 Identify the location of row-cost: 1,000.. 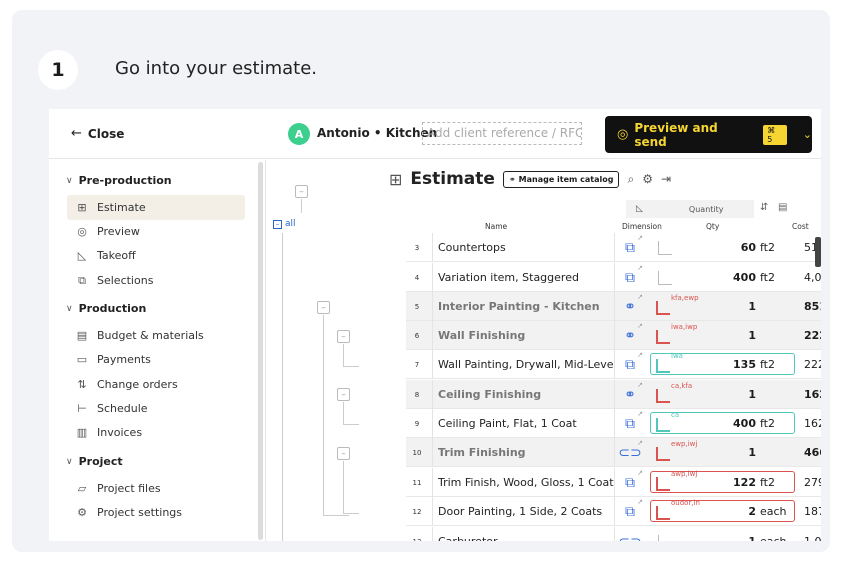
(812, 534).